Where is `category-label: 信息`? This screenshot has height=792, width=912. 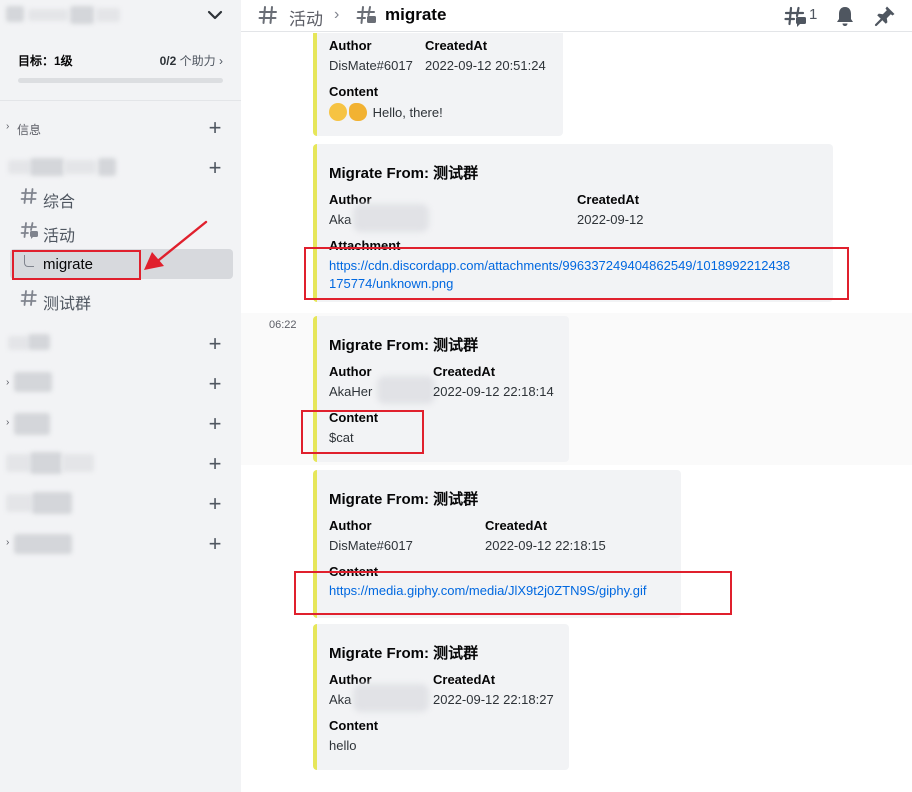 category-label: 信息 is located at coordinates (29, 130).